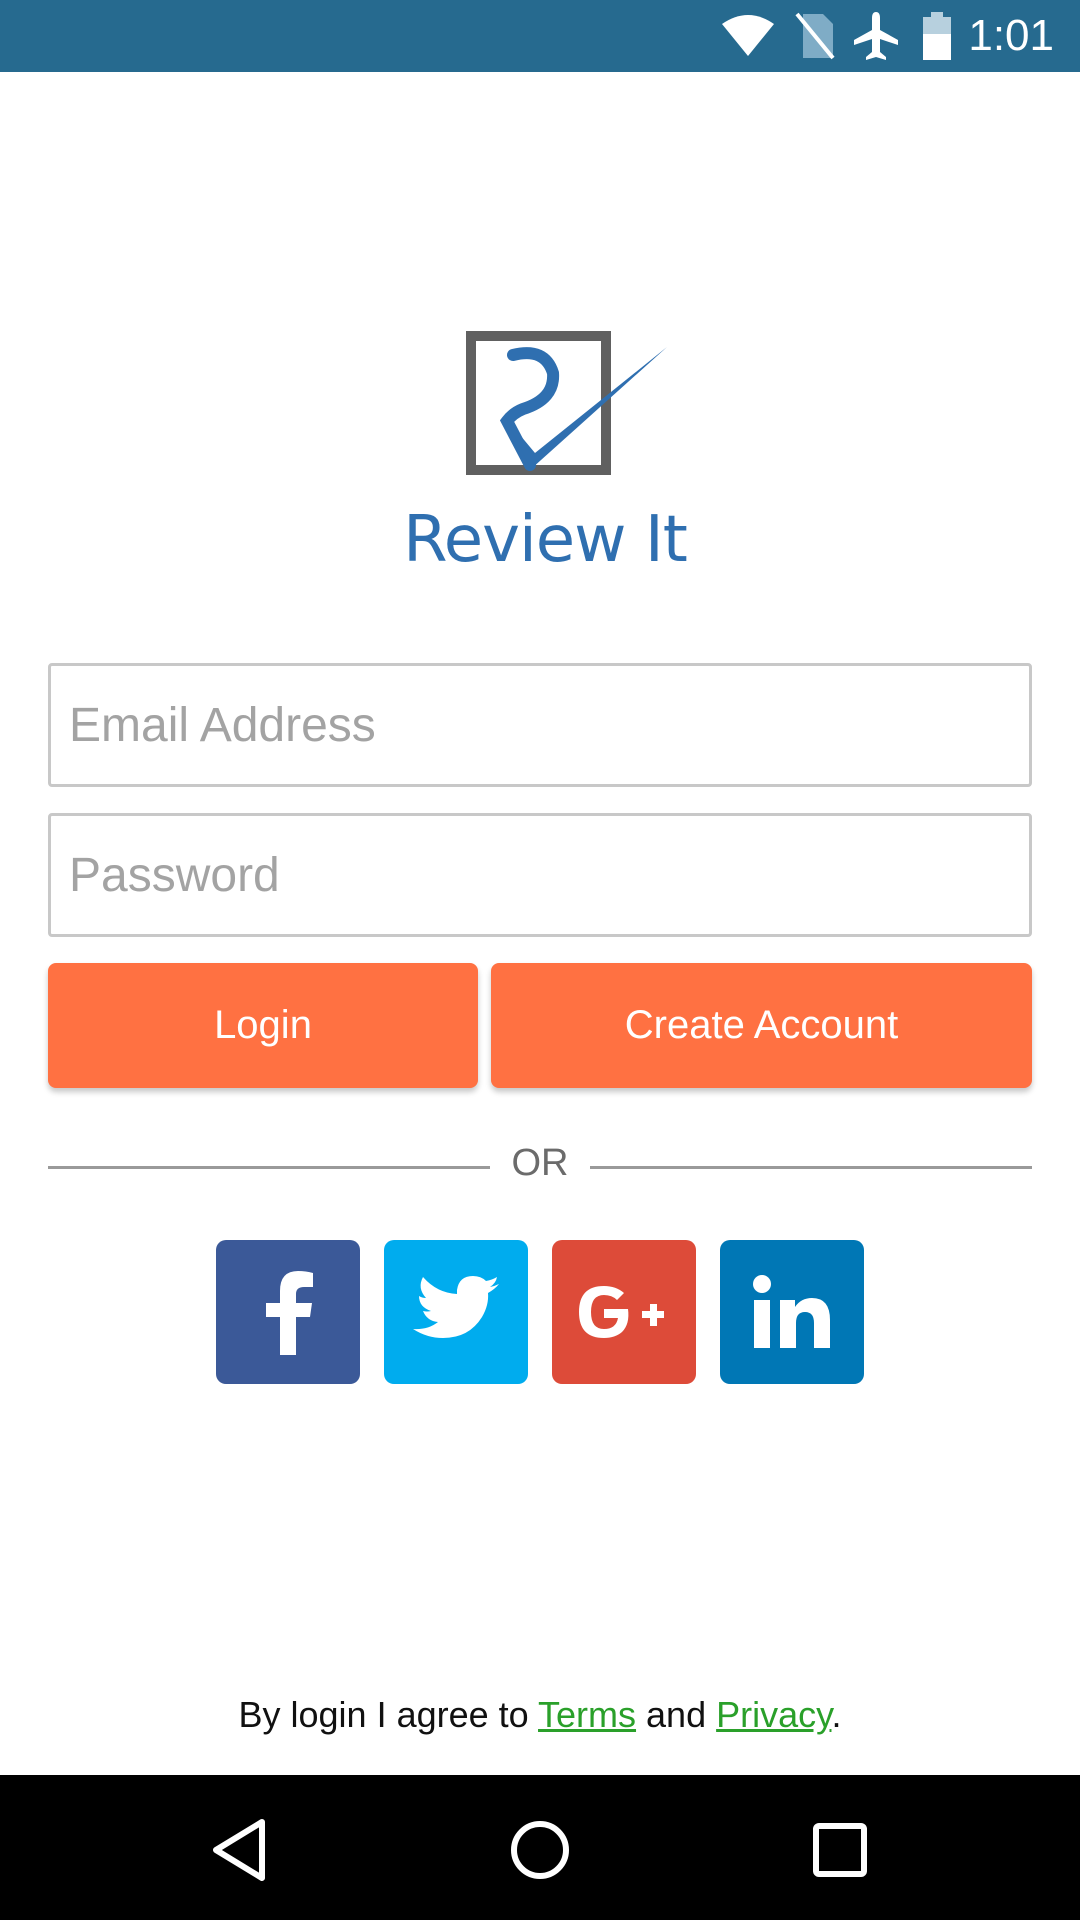  I want to click on google-plus-icon, so click(621, 1312).